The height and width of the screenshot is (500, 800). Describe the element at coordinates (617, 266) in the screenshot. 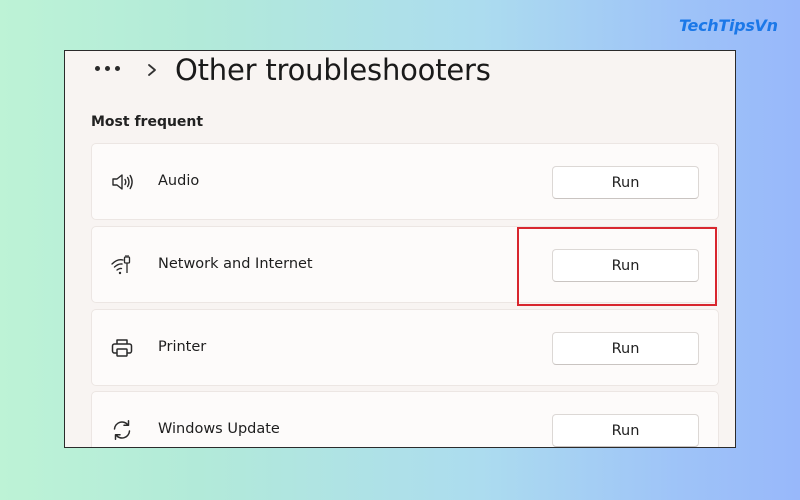

I see `highlight-annotation-box` at that location.